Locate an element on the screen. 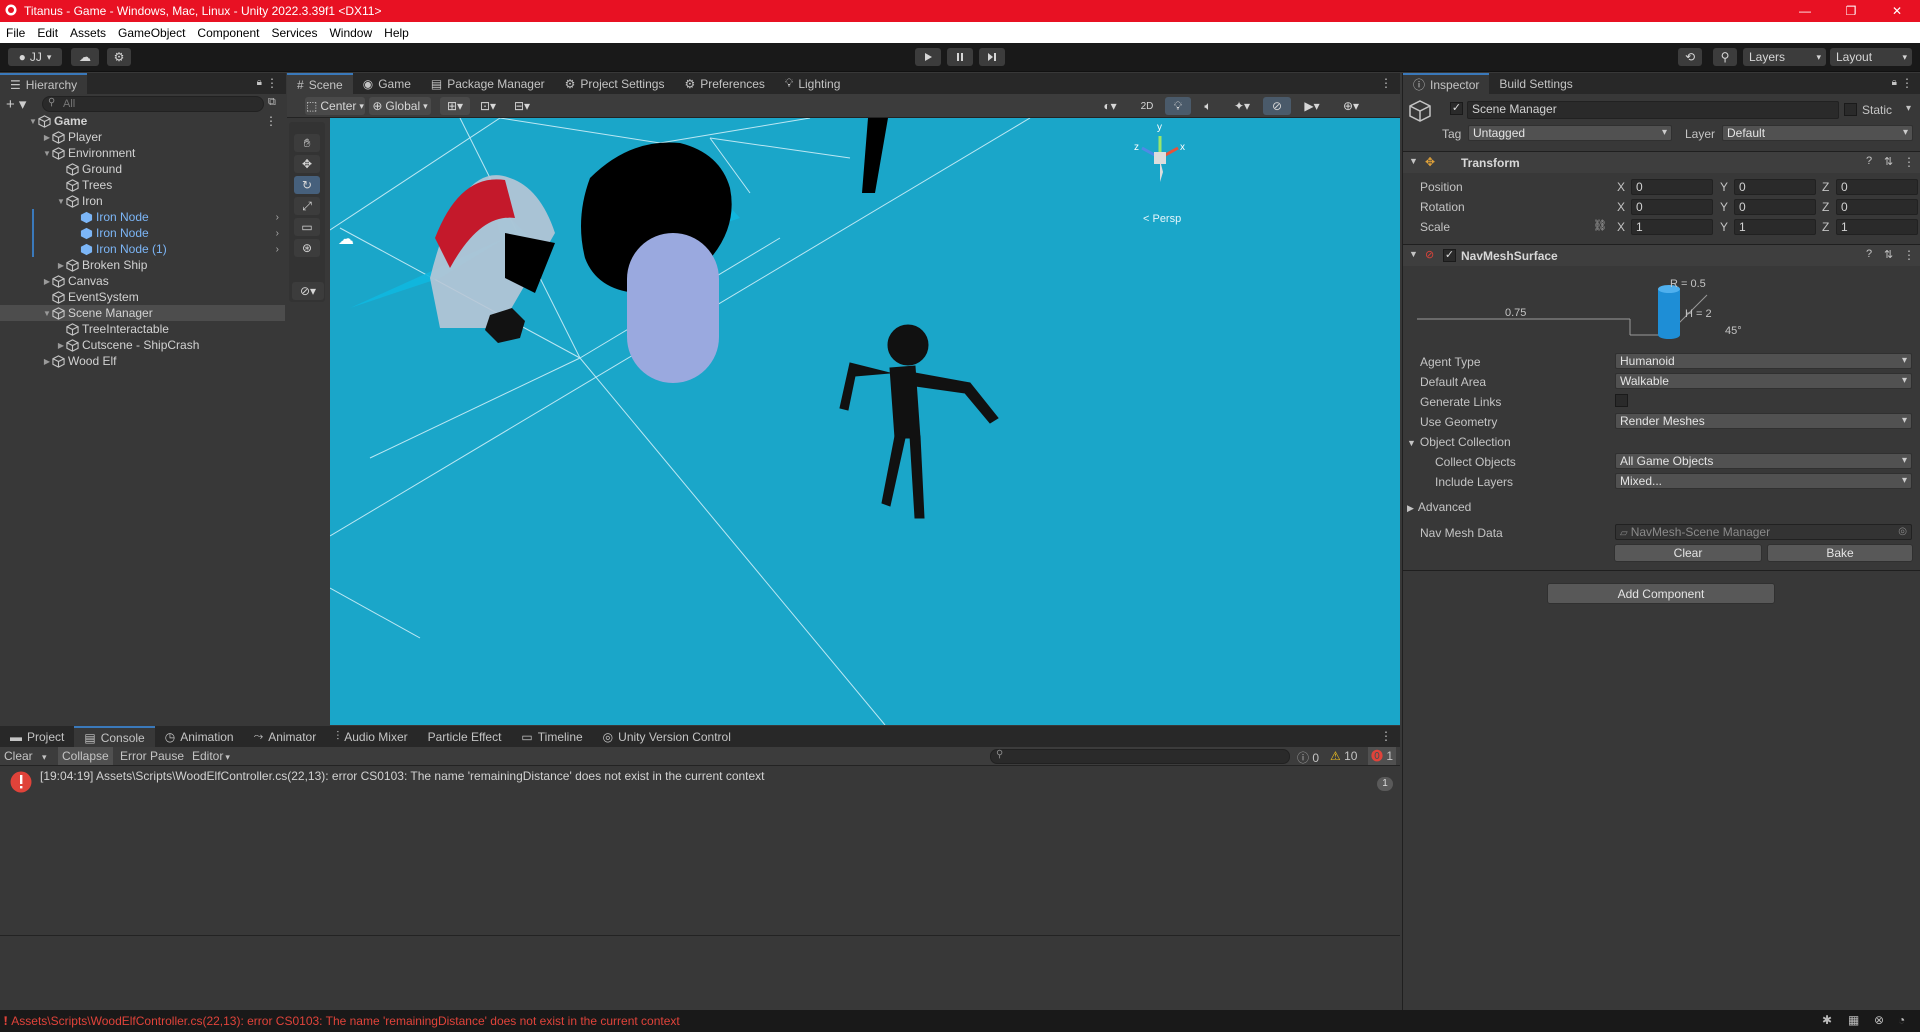 This screenshot has height=1032, width=1920. hierarchy-item: Ground is located at coordinates (142, 169).